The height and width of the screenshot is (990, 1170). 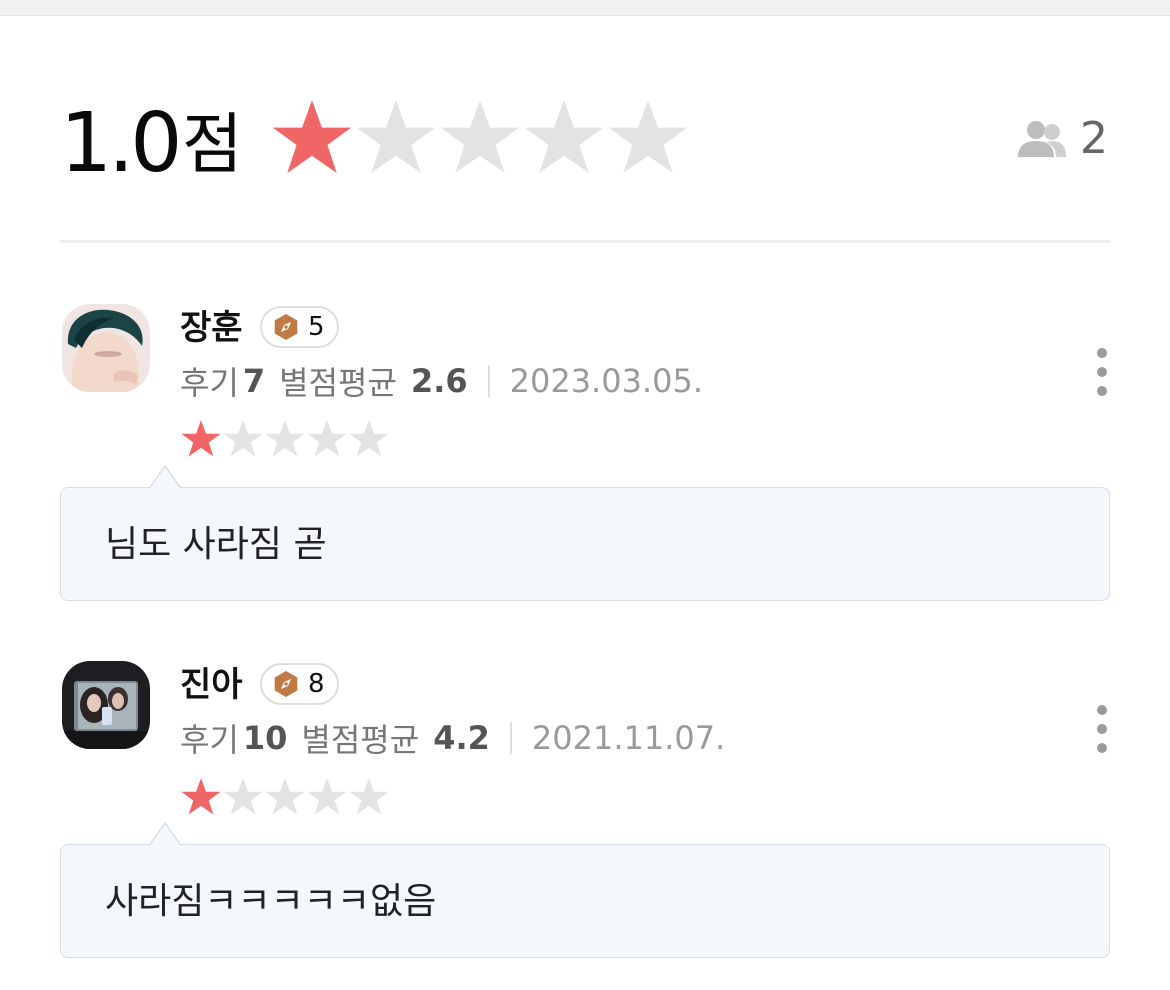 I want to click on participant-count-value: 2, so click(x=1094, y=138).